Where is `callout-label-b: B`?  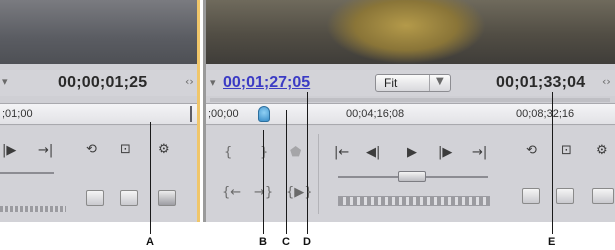
callout-label-b: B is located at coordinates (263, 242).